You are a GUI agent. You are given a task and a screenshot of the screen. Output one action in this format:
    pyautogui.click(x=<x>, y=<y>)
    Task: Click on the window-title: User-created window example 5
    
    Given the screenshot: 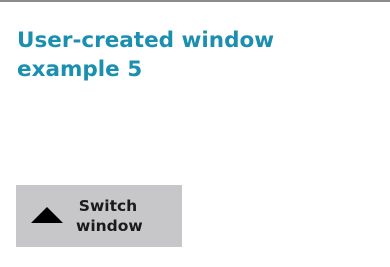 What is the action you would take?
    pyautogui.click(x=146, y=55)
    